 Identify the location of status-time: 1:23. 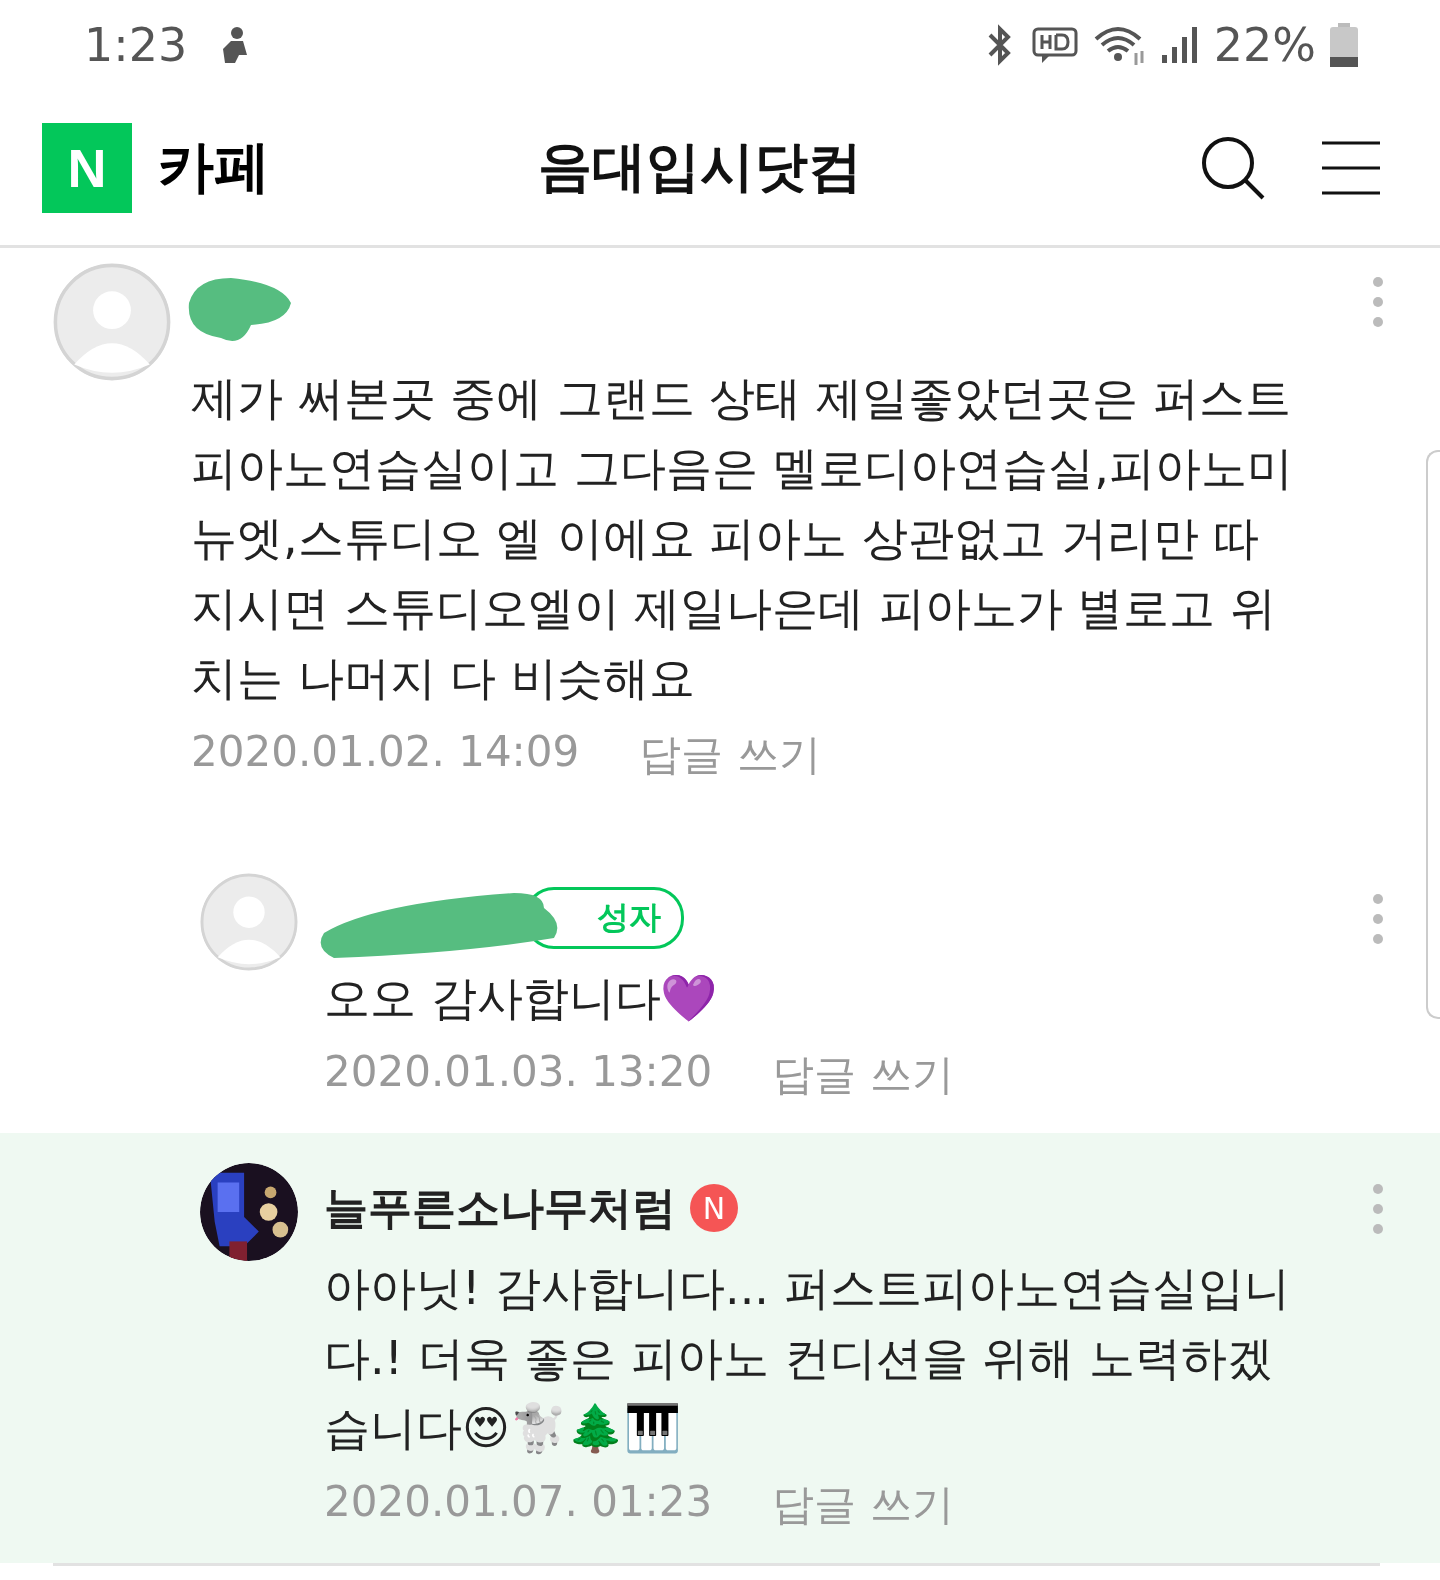
(136, 45).